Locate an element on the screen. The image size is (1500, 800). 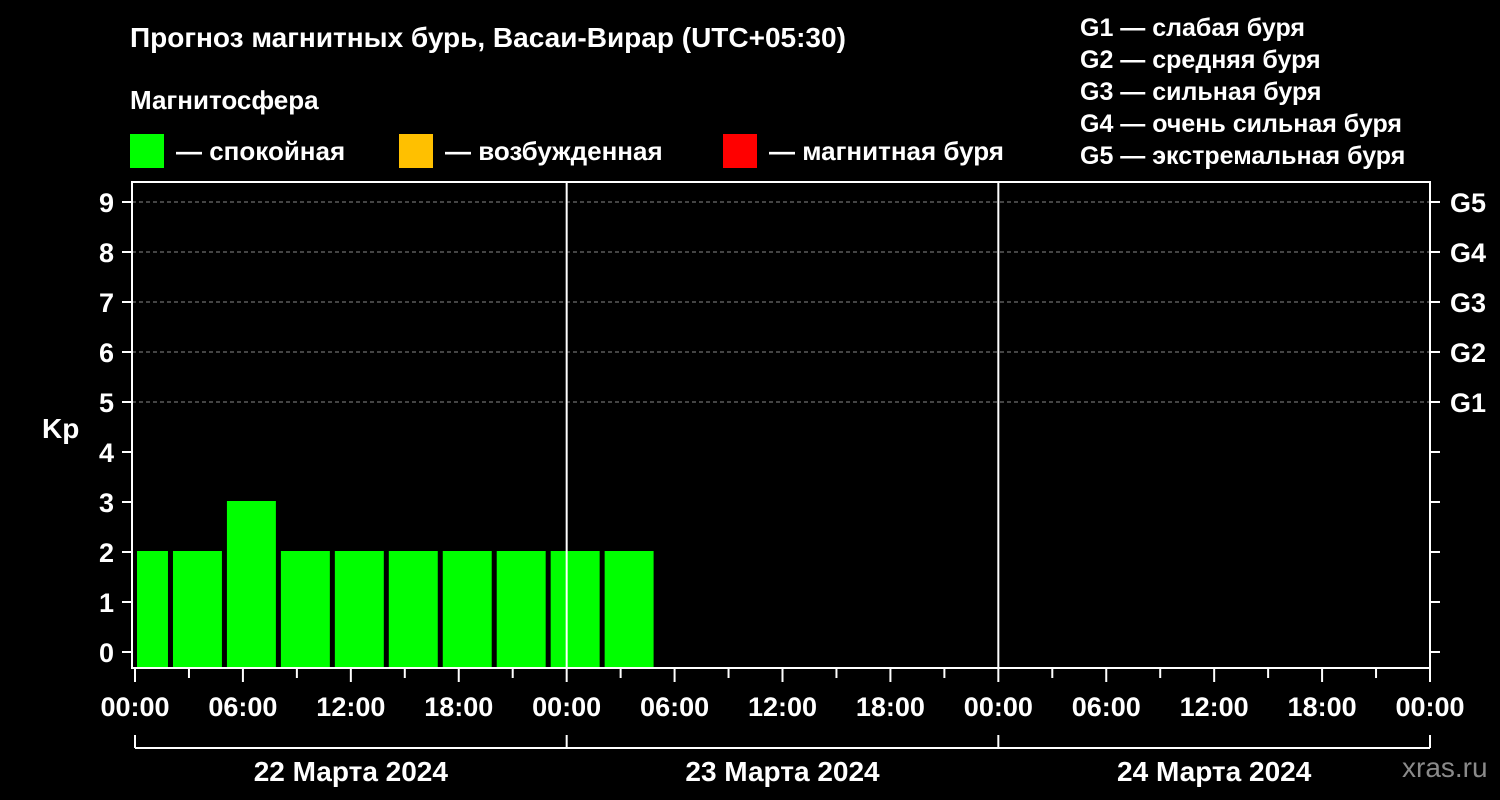
right-tick-label-G1: G1 is located at coordinates (1468, 403).